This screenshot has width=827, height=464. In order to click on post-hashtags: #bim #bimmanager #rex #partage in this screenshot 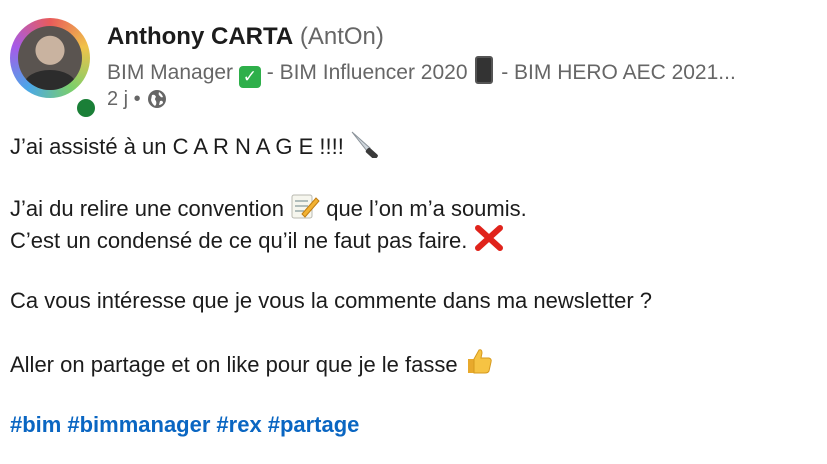, I will do `click(410, 425)`.